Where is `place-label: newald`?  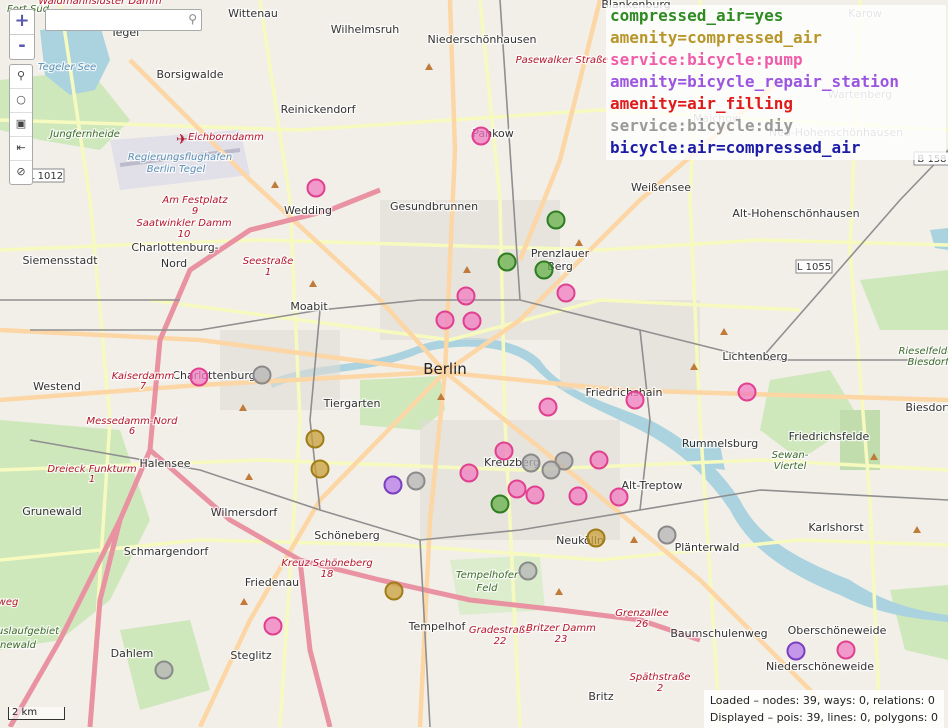
place-label: newald is located at coordinates (18, 645).